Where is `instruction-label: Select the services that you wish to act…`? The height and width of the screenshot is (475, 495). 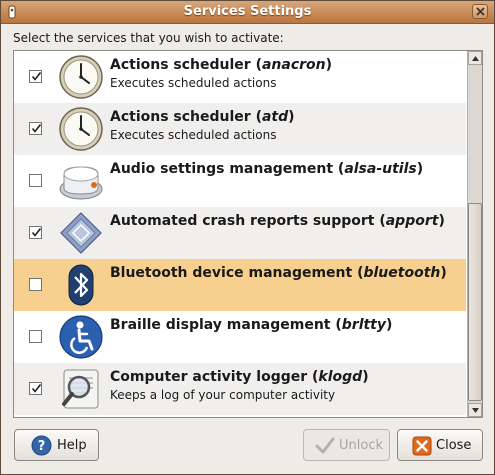
instruction-label: Select the services that you wish to act… is located at coordinates (148, 38).